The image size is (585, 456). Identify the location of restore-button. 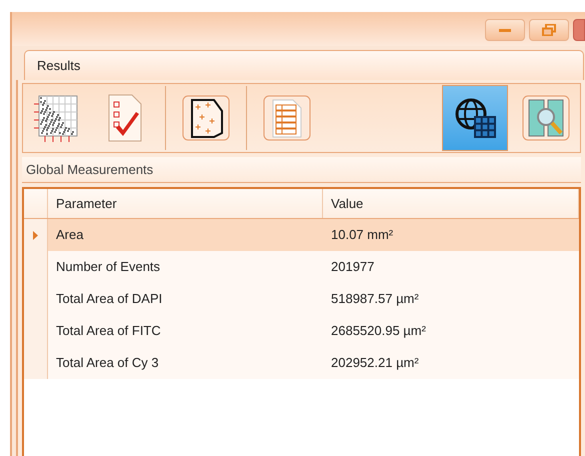
(549, 30).